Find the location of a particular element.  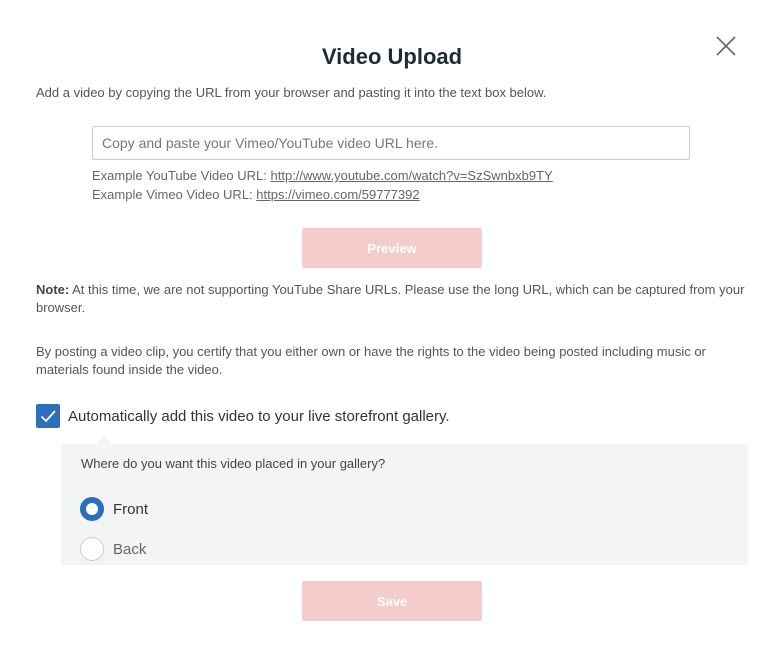

vimeo-example-link: https://vimeo.com/59777392 is located at coordinates (337, 194).